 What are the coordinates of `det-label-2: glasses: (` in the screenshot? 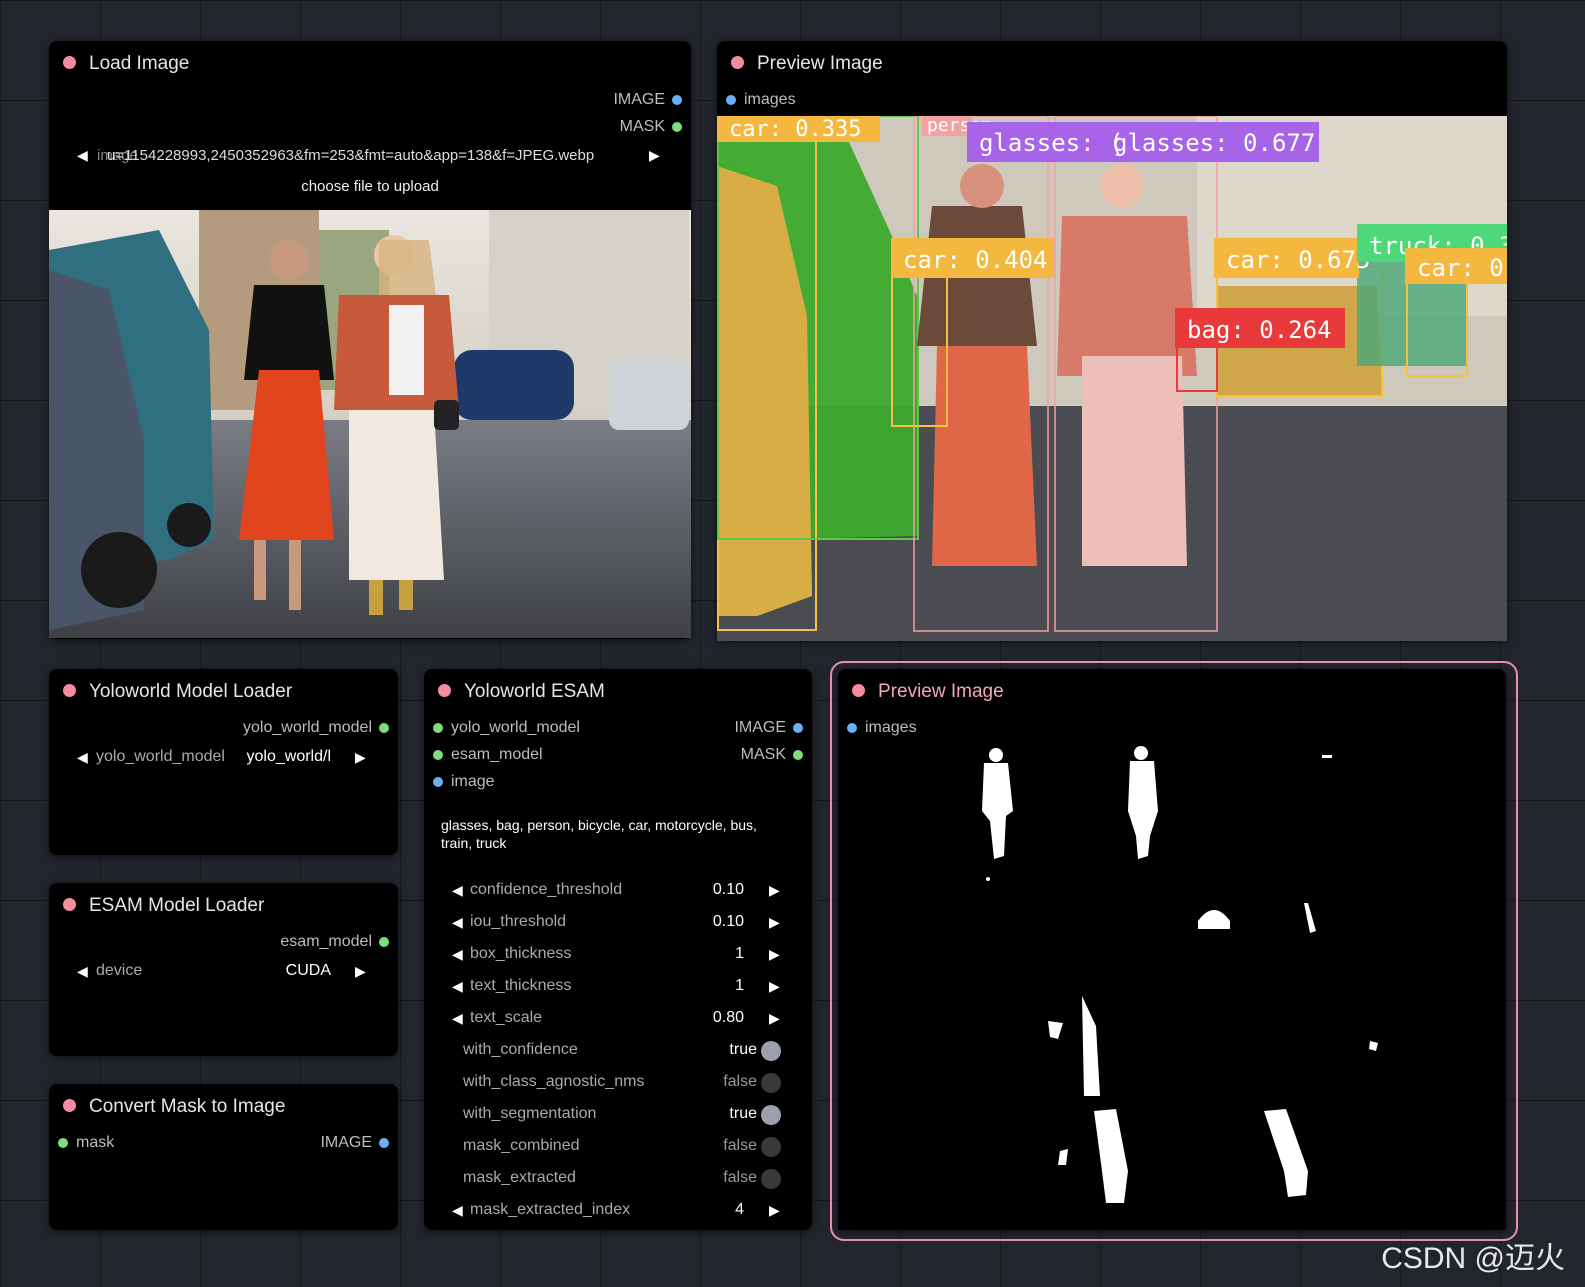 It's located at (1051, 143).